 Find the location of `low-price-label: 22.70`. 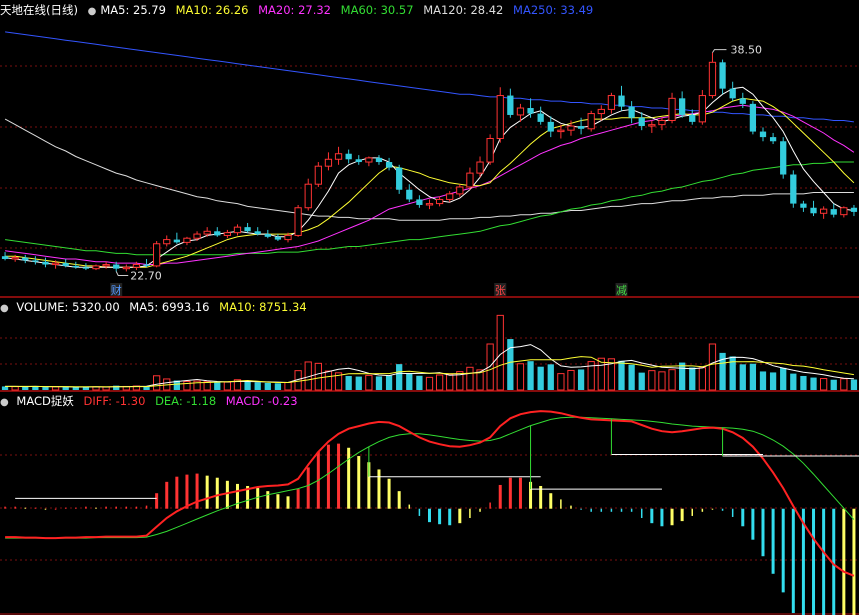

low-price-label: 22.70 is located at coordinates (146, 275).